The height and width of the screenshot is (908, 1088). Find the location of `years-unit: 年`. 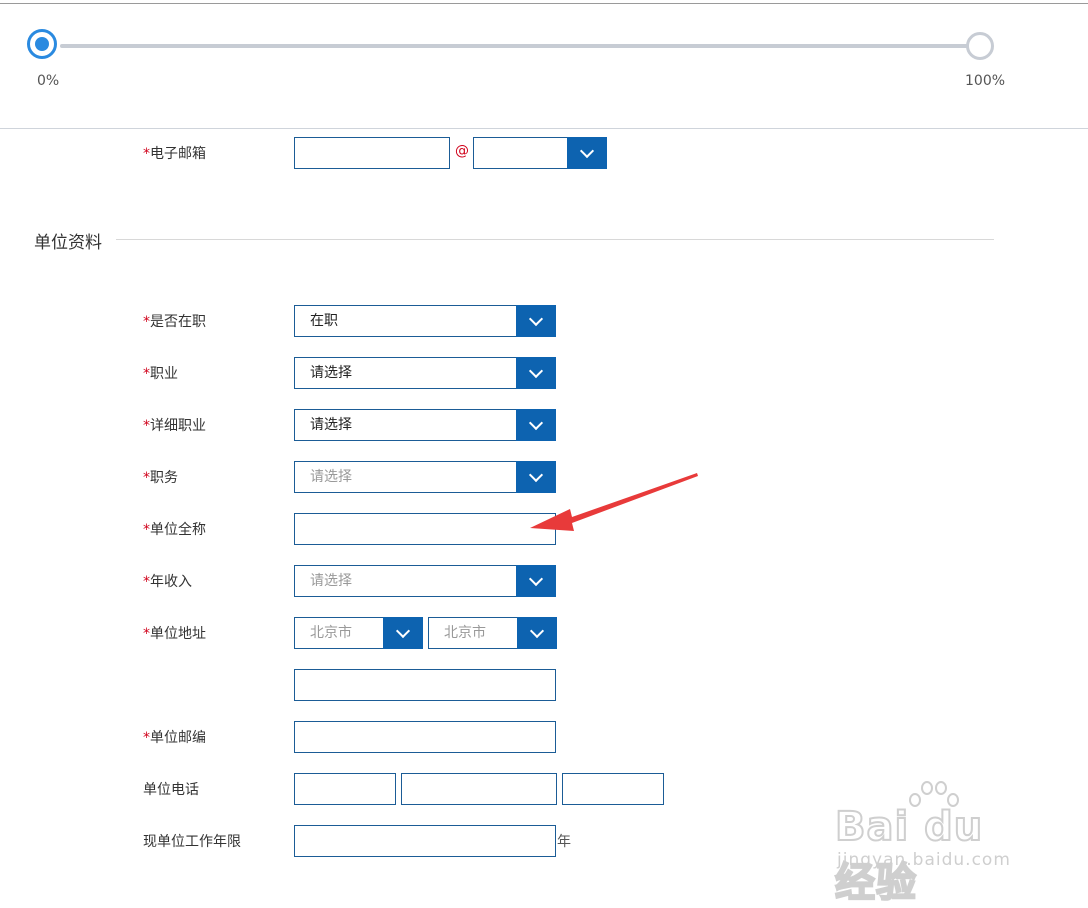

years-unit: 年 is located at coordinates (564, 842).